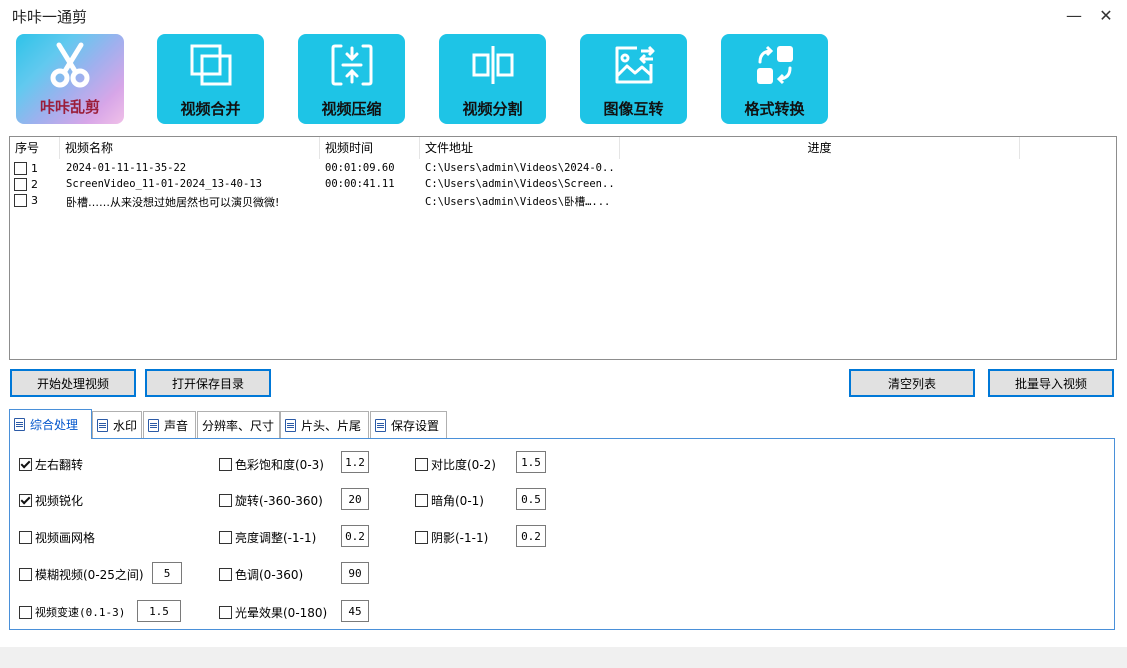  Describe the element at coordinates (276, 538) in the screenshot. I see `option-label: 亮度调整(-1-1)` at that location.